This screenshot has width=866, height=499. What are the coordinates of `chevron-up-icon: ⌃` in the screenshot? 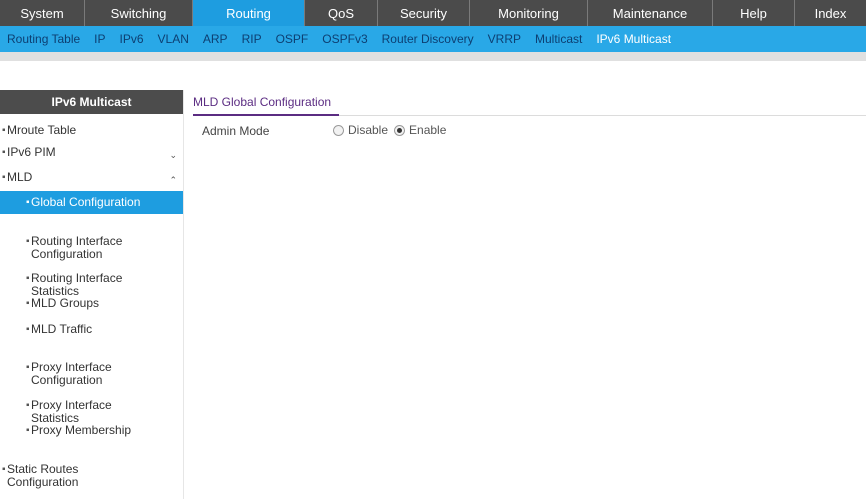 It's located at (173, 180).